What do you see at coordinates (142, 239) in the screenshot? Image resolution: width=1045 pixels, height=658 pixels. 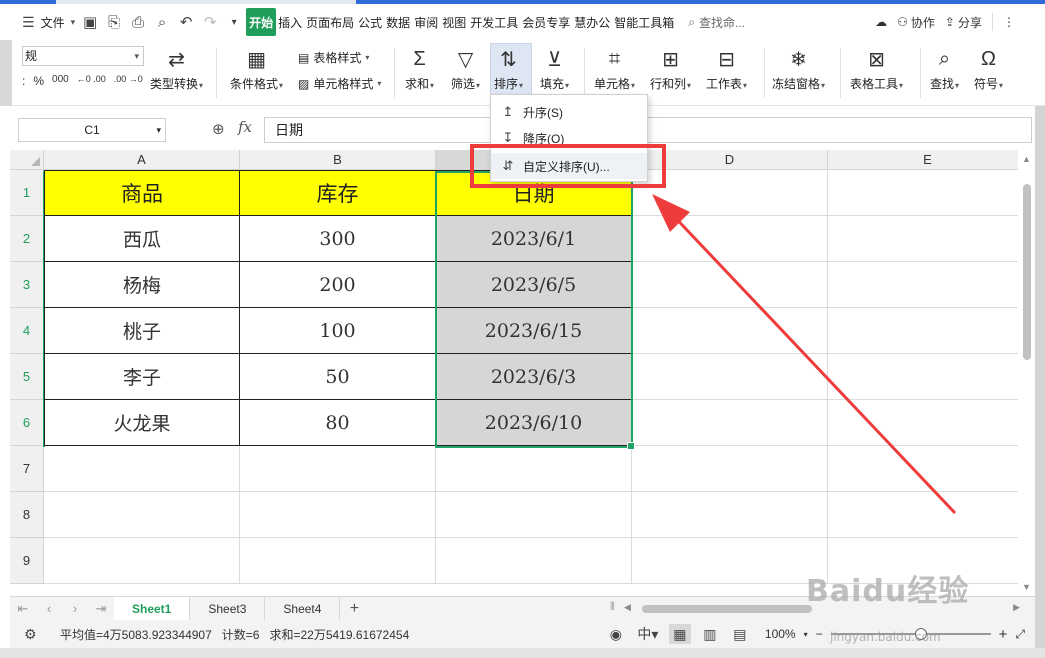 I see `table-cell: 西瓜` at bounding box center [142, 239].